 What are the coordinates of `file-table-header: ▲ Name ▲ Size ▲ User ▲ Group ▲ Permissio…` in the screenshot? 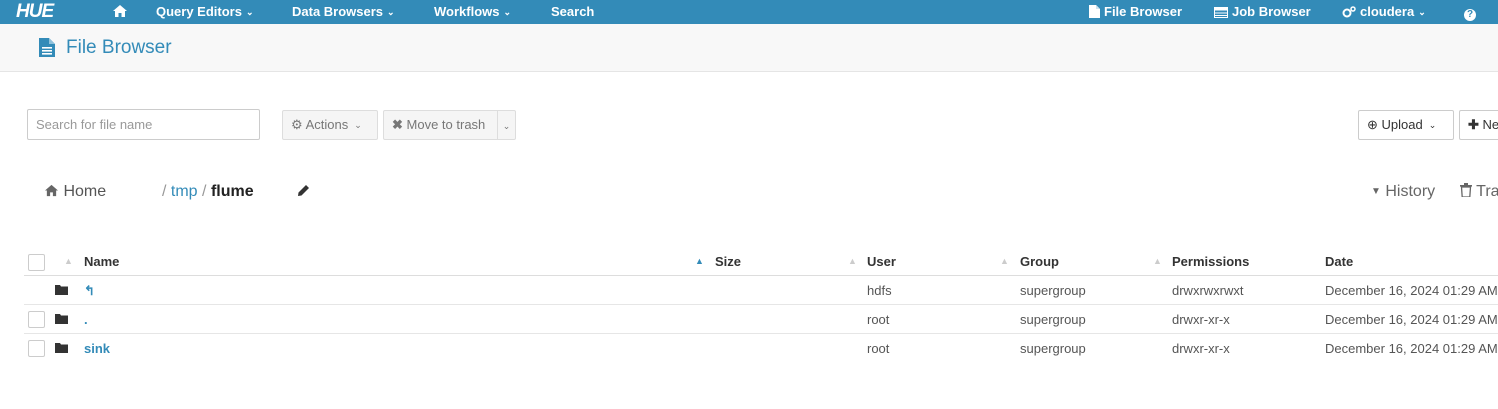 It's located at (761, 261).